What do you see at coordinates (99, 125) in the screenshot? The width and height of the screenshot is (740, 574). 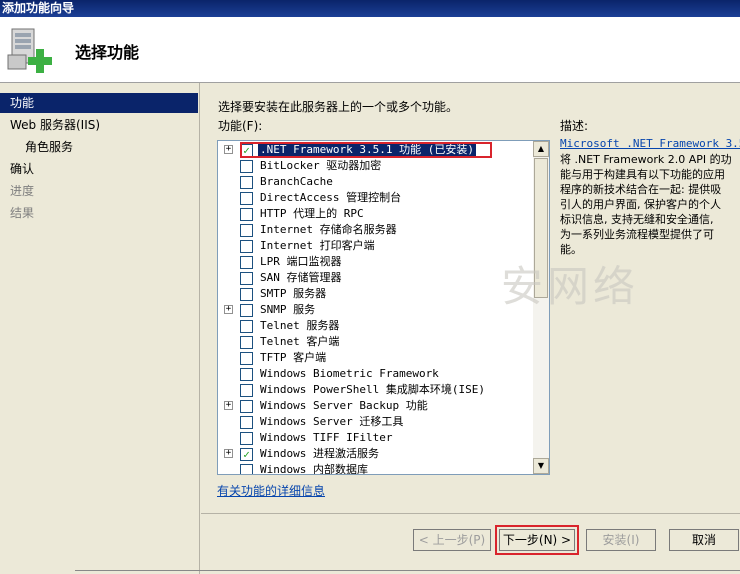 I see `step-web-server: Web 服务器(IIS)` at bounding box center [99, 125].